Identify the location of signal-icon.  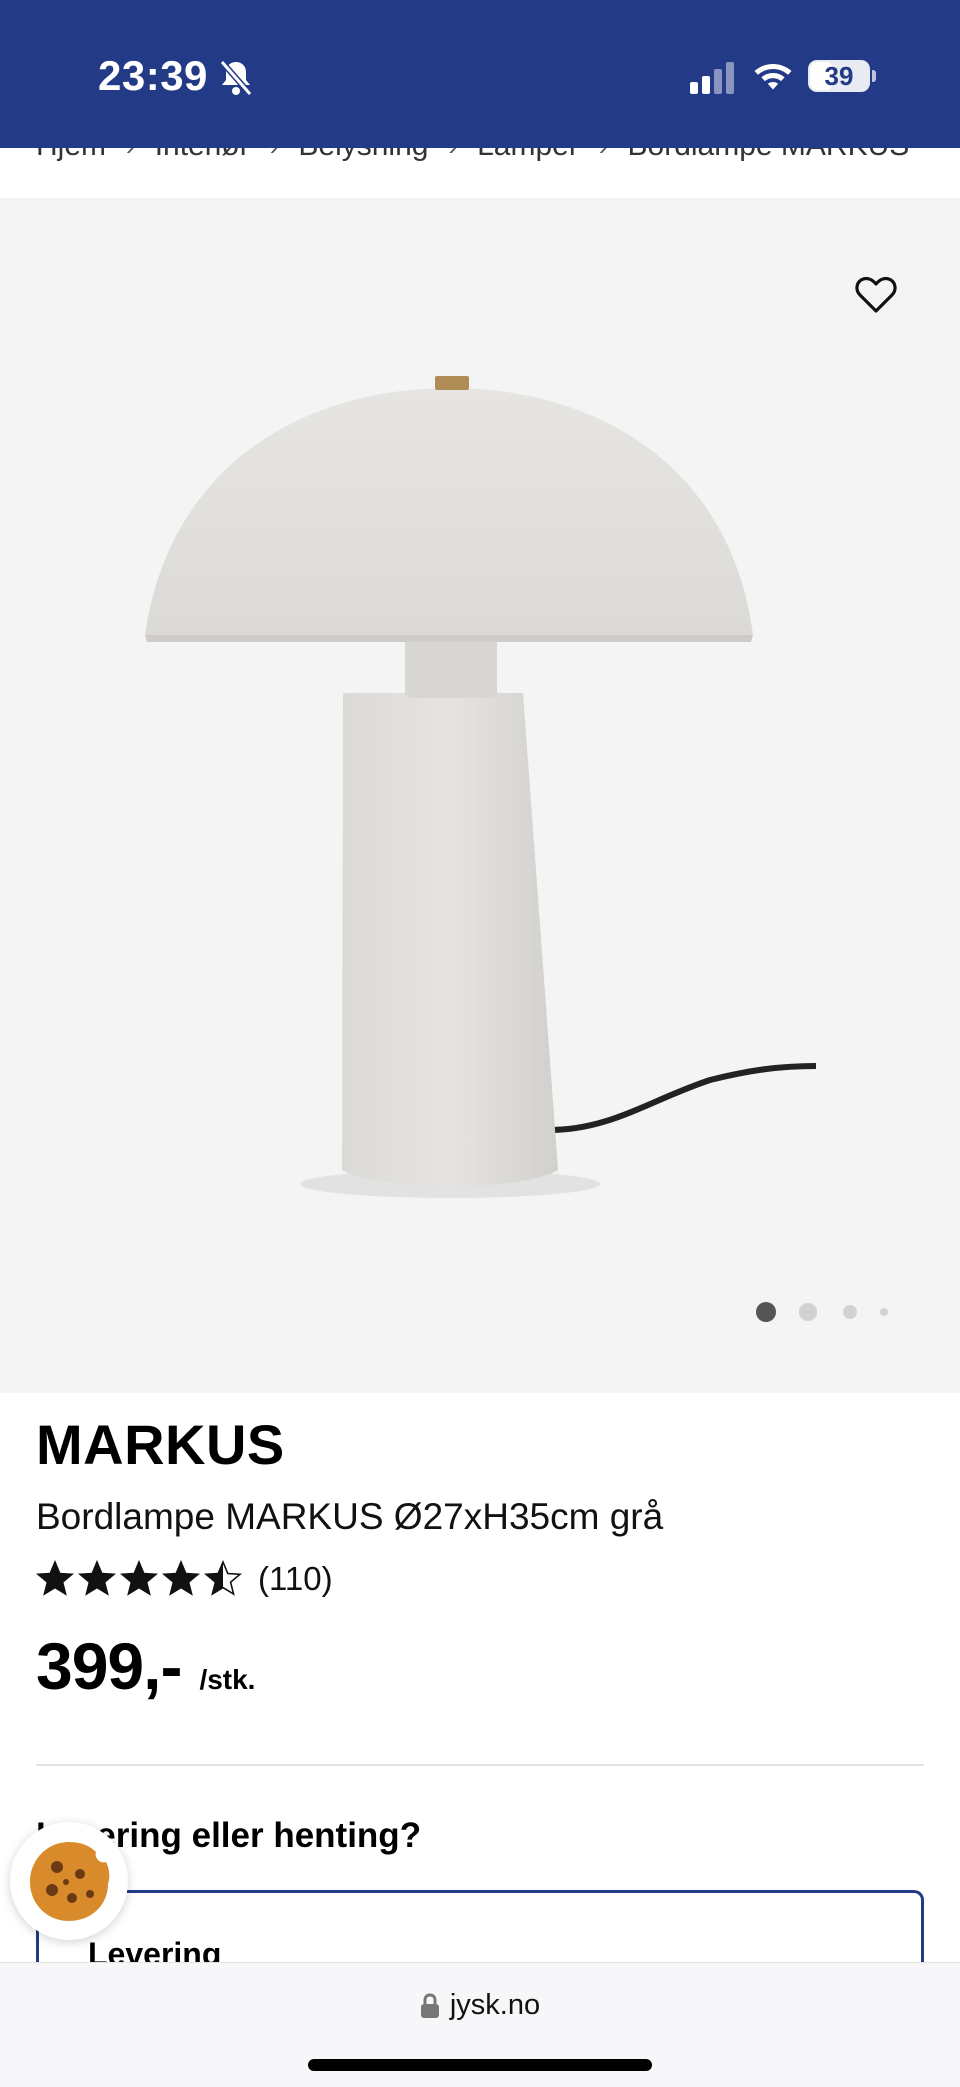
(712, 78).